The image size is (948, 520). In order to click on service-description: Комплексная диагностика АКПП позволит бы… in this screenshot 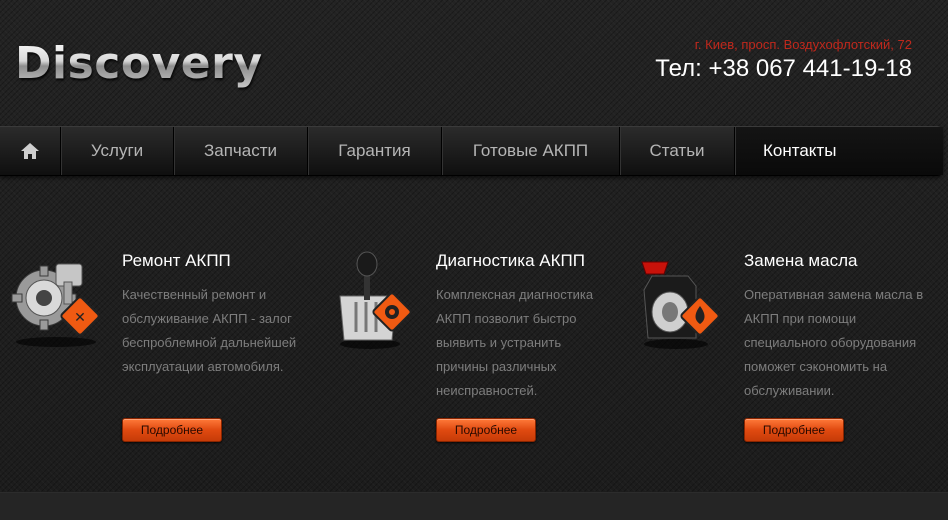, I will do `click(515, 342)`.